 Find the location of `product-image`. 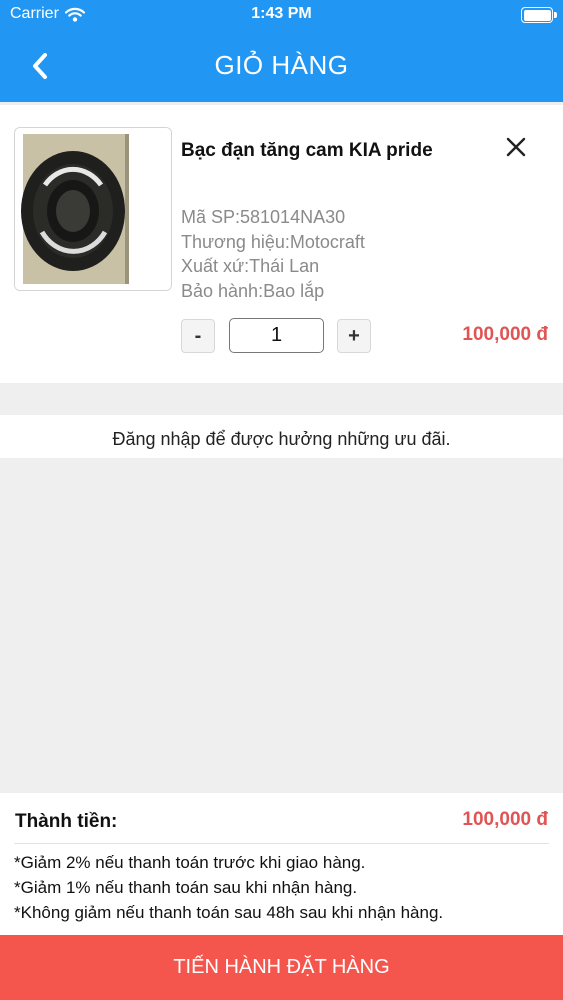

product-image is located at coordinates (93, 209).